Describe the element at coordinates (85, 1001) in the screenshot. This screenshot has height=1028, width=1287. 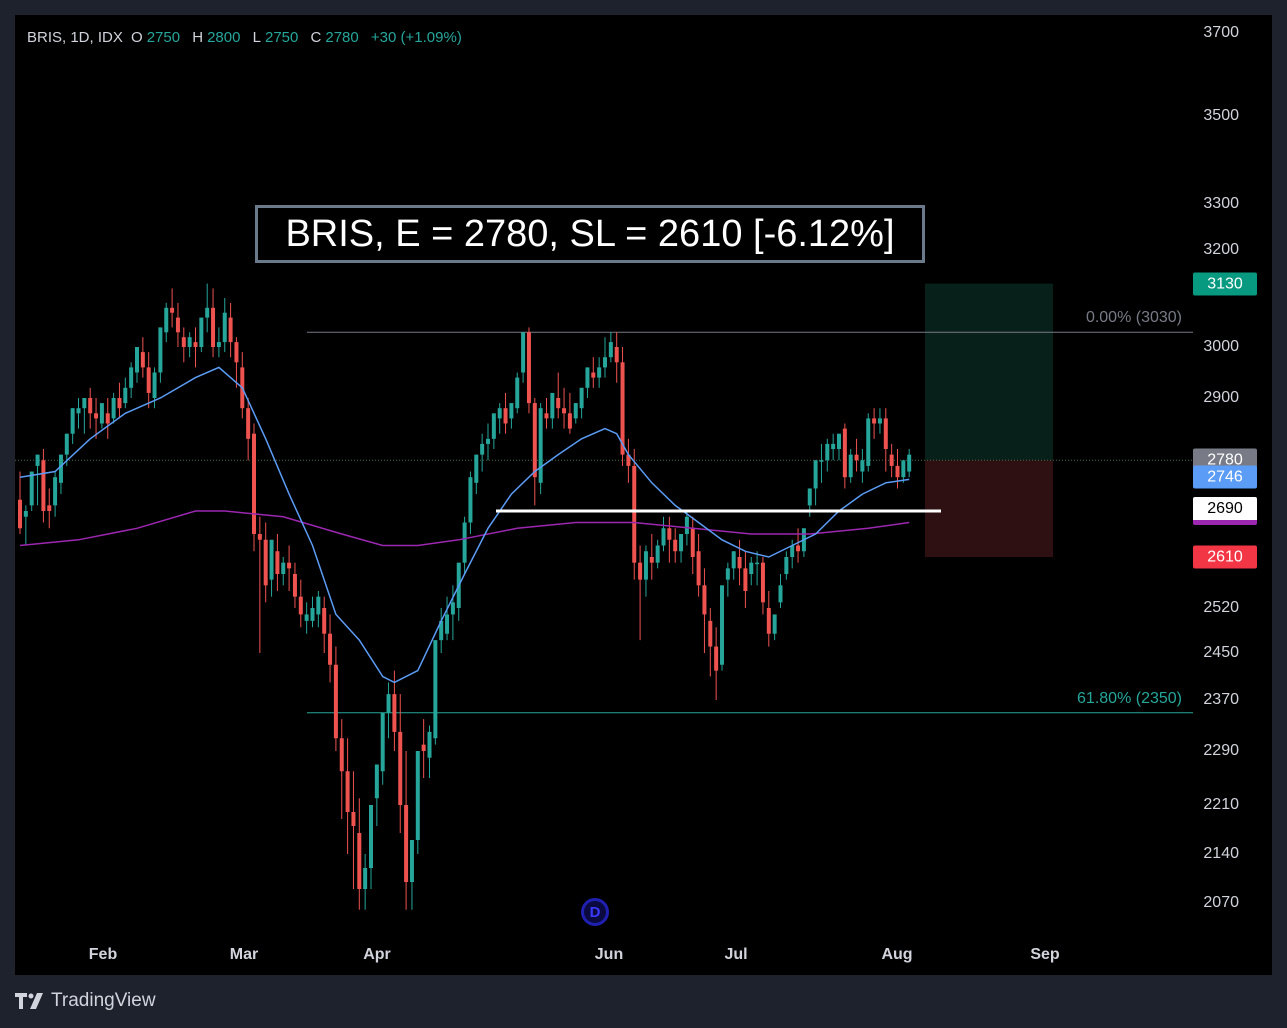
I see `tradingview-logo: TradingView` at that location.